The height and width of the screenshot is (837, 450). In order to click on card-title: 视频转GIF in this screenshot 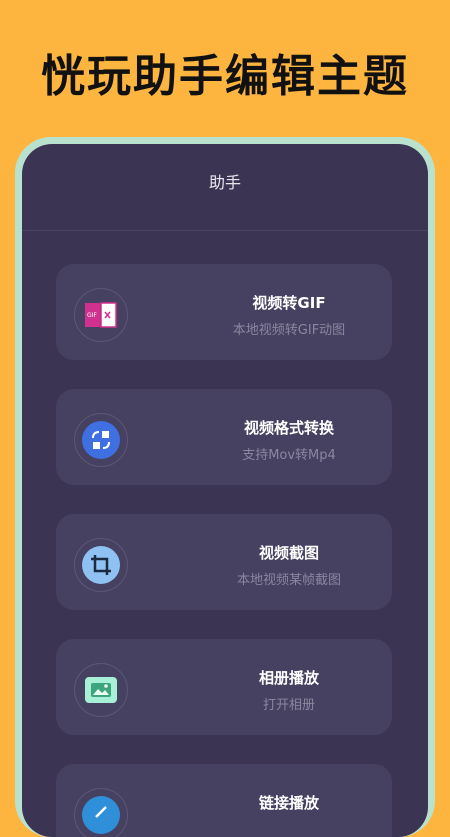, I will do `click(289, 303)`.